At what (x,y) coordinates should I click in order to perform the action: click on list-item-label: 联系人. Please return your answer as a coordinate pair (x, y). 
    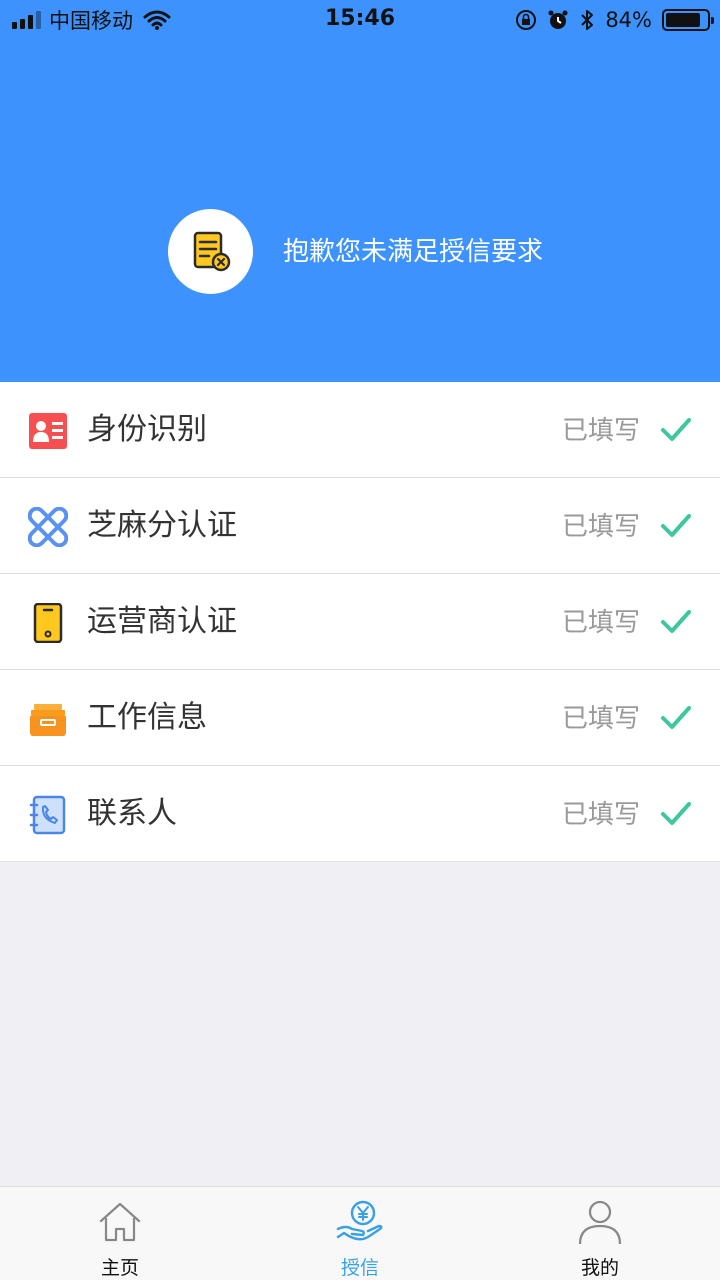
    Looking at the image, I should click on (132, 813).